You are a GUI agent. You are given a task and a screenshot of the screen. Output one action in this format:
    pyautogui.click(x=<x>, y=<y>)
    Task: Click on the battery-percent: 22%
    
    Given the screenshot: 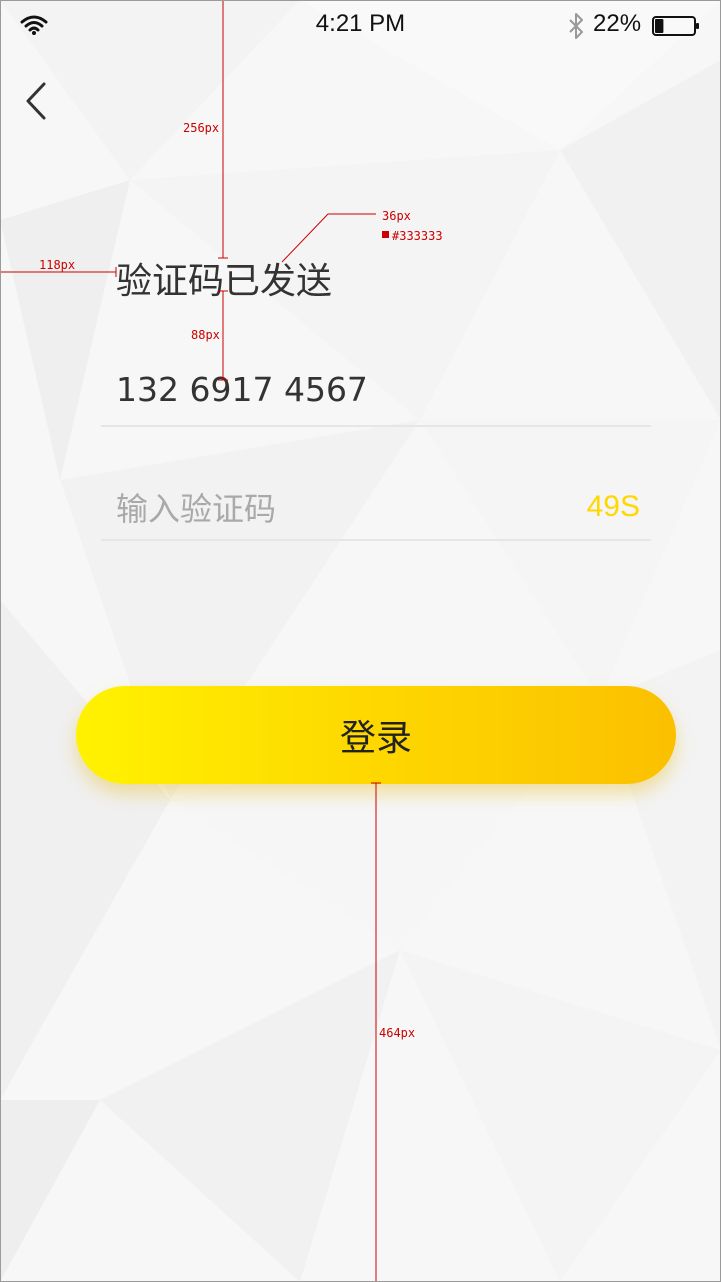 What is the action you would take?
    pyautogui.click(x=617, y=23)
    